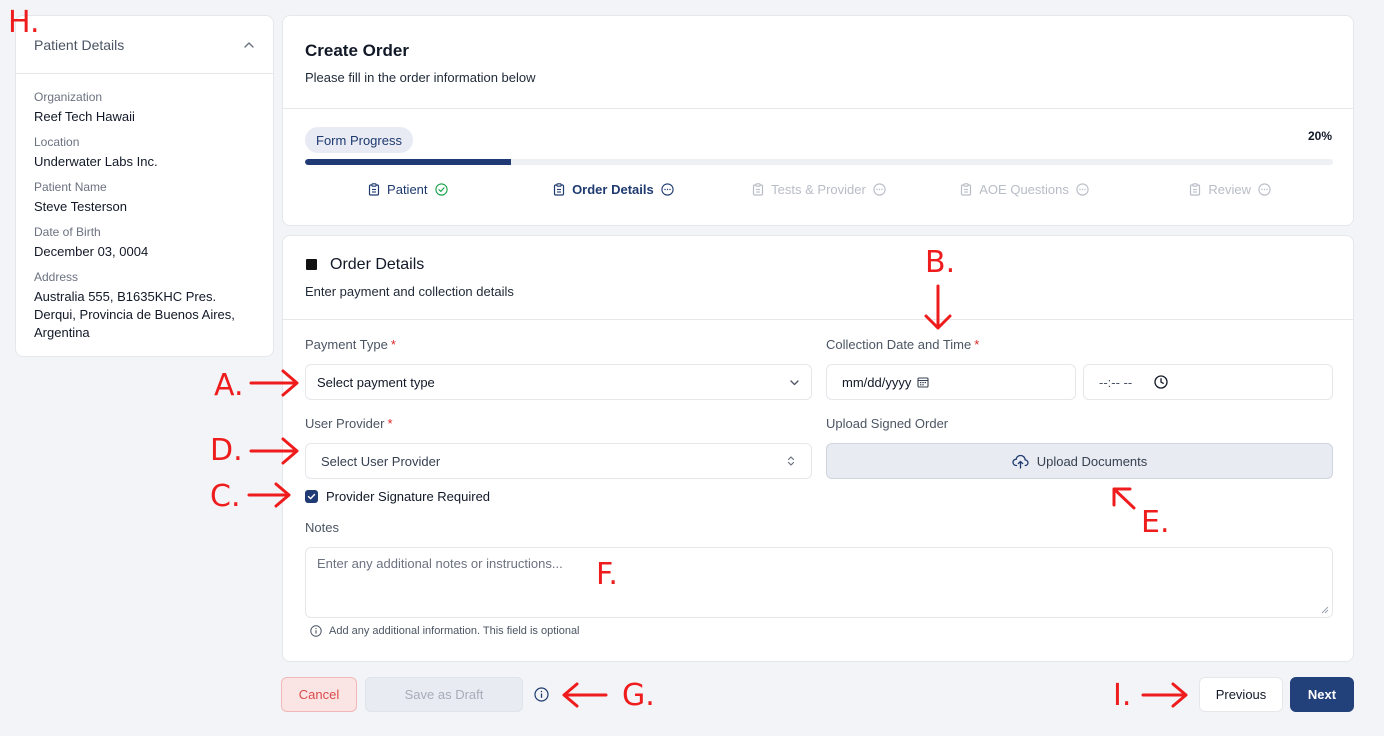 Image resolution: width=1384 pixels, height=736 pixels. Describe the element at coordinates (269, 495) in the screenshot. I see `annotation-arrow-c` at that location.